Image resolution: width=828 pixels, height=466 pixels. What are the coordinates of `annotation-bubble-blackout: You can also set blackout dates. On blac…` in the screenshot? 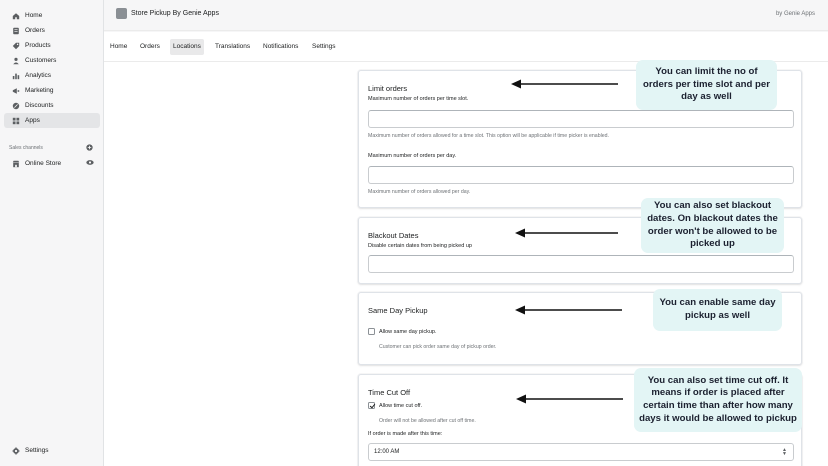 It's located at (712, 225).